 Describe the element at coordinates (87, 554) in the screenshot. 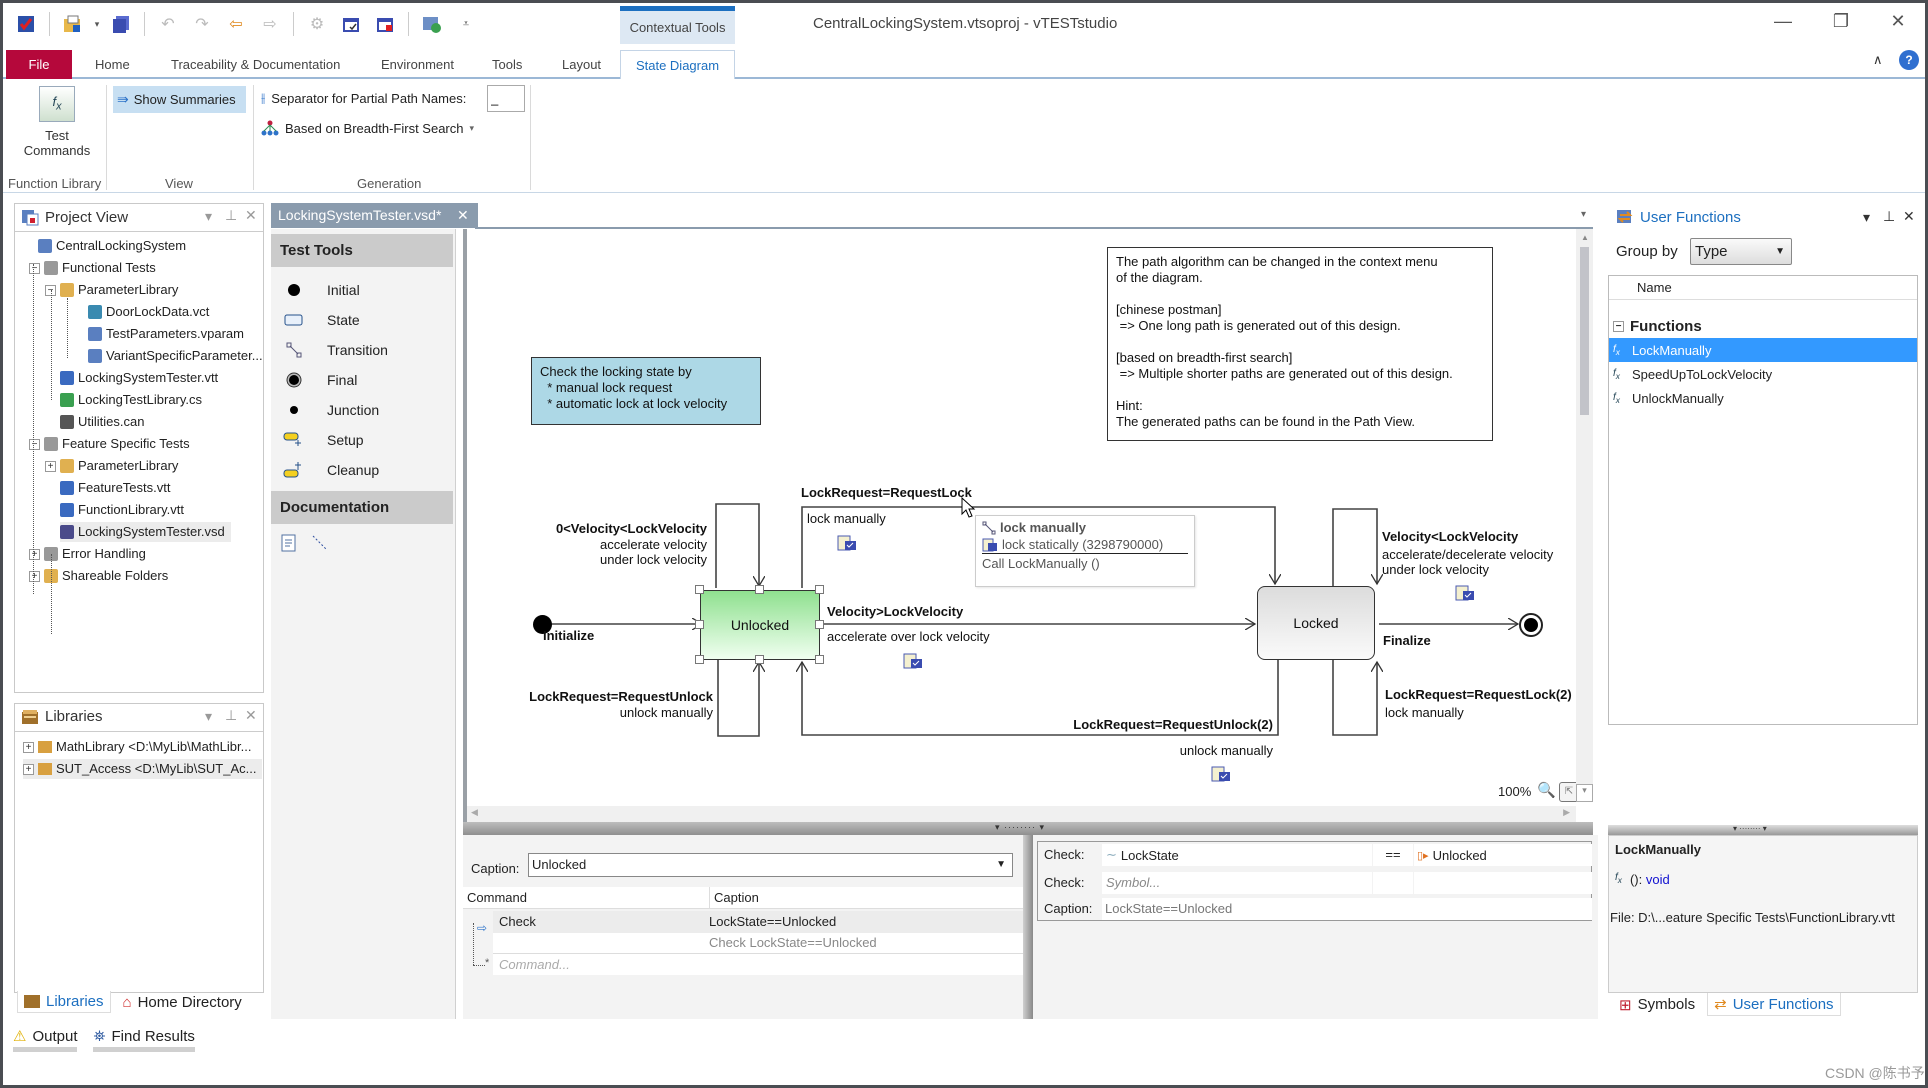

I see `project-tree-item: + Error Handling` at that location.